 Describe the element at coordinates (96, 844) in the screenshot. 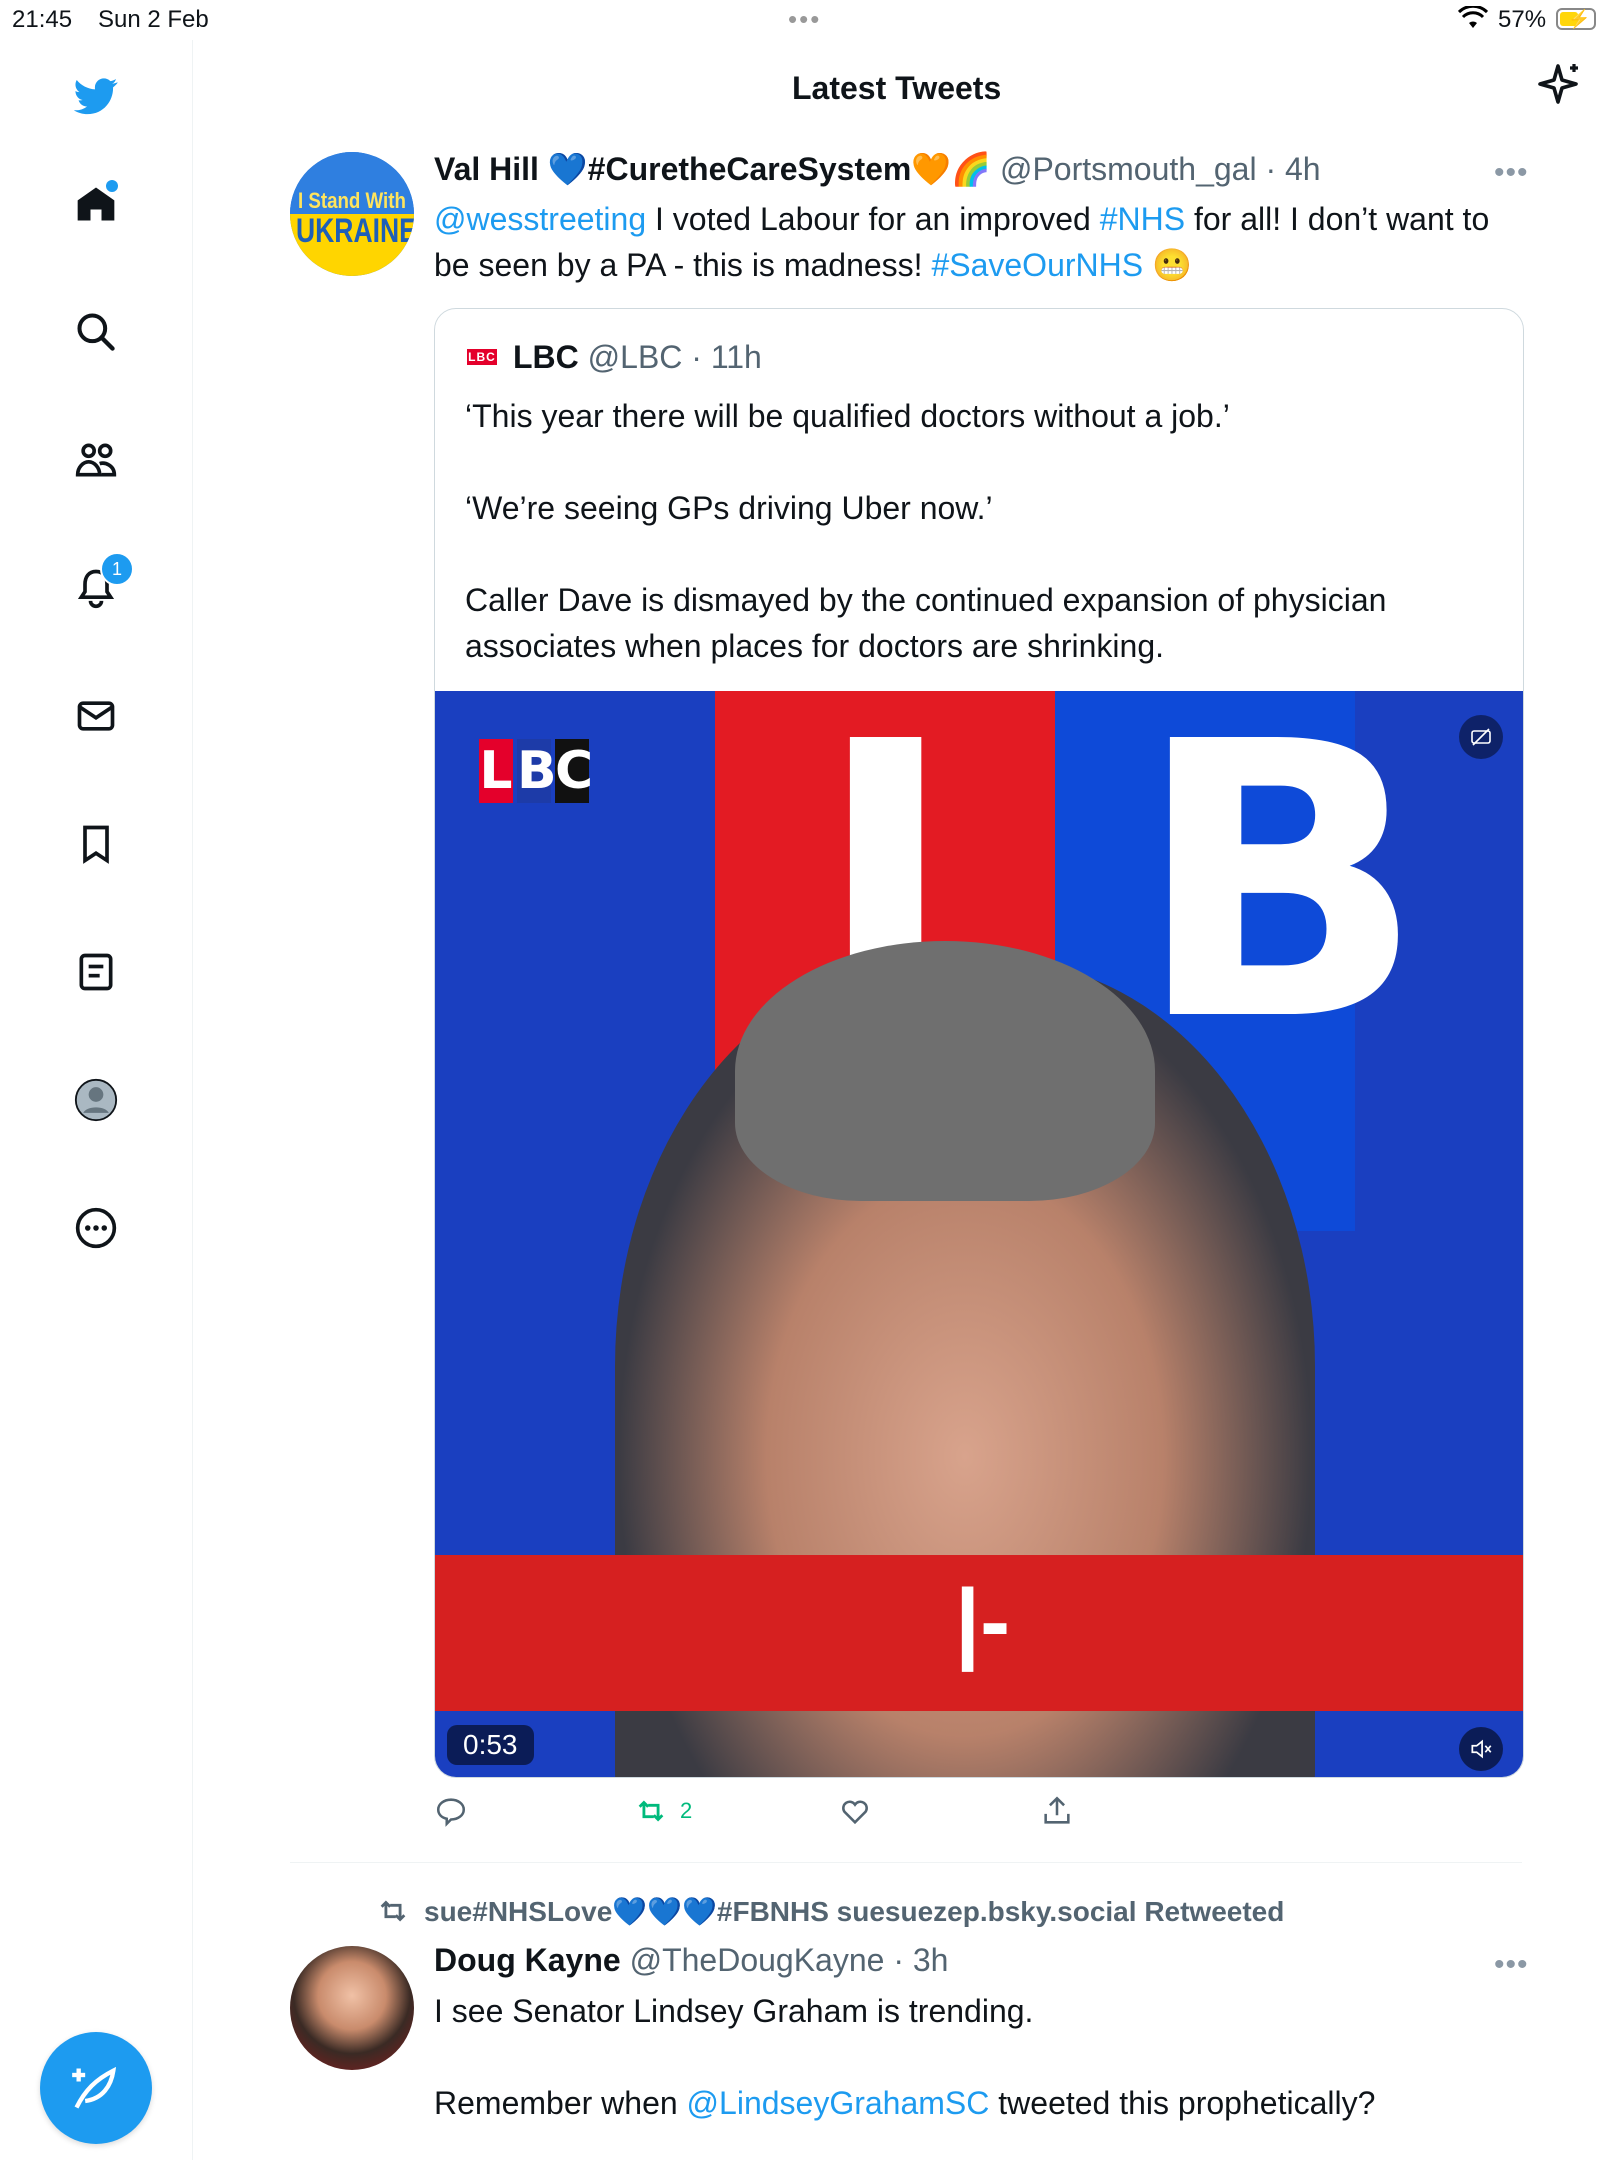

I see `bookmarks-icon` at that location.